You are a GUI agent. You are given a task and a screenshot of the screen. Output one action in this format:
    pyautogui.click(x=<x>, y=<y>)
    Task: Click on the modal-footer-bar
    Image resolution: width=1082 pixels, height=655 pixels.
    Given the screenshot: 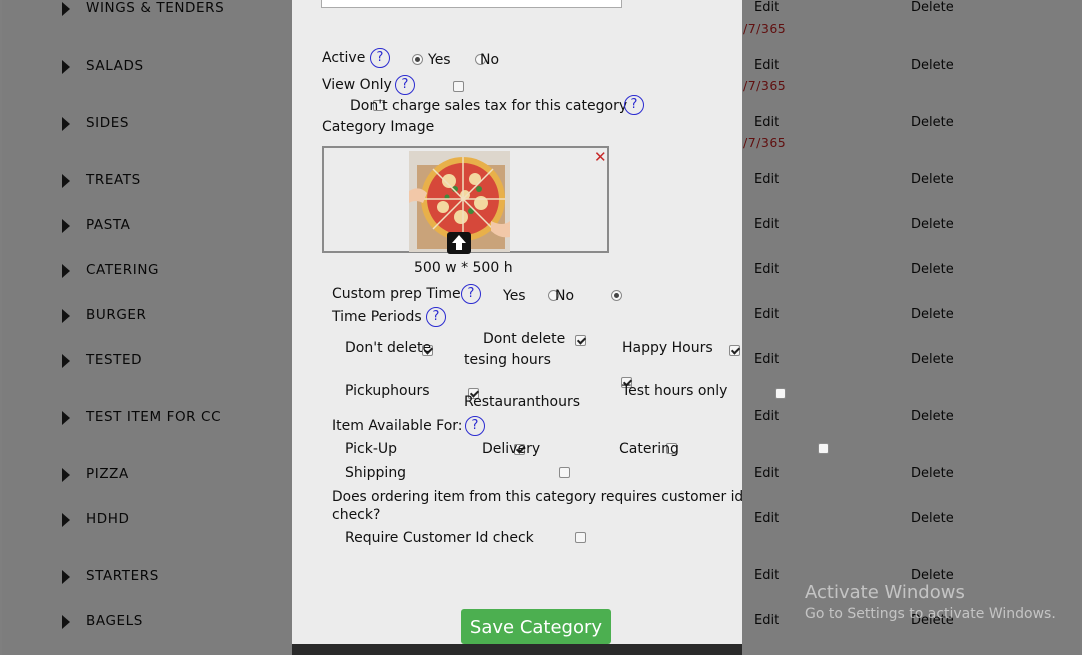 What is the action you would take?
    pyautogui.click(x=517, y=649)
    